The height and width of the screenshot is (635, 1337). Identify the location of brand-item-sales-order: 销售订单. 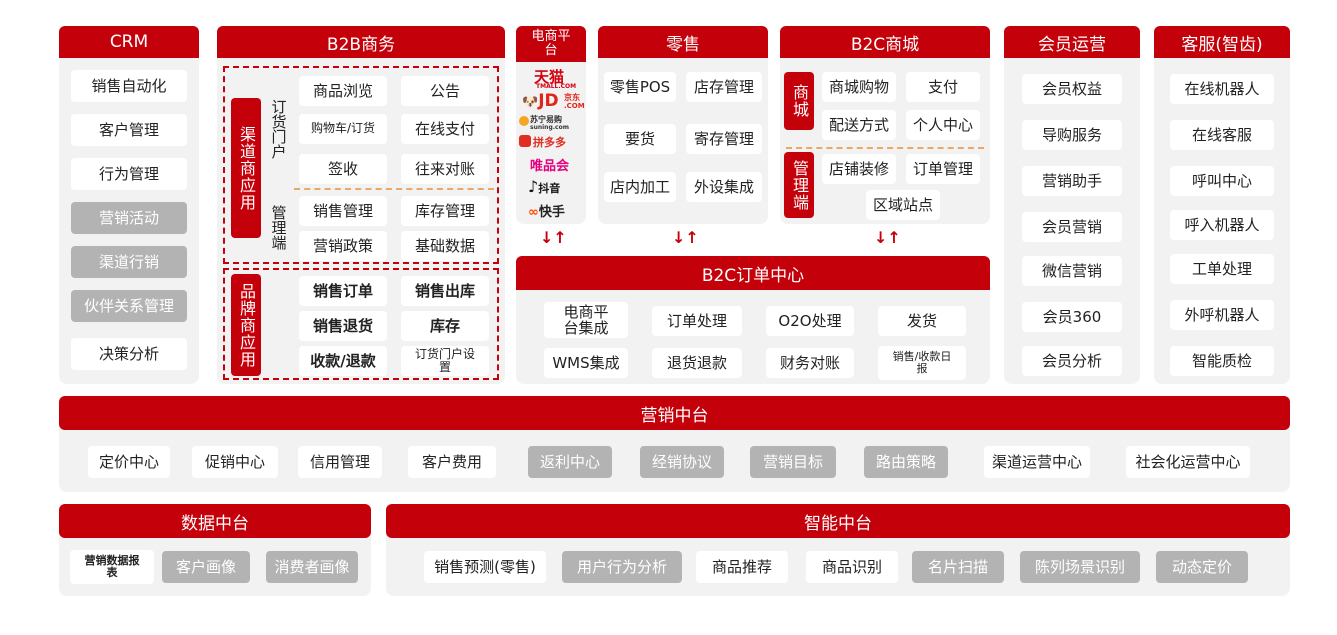
(343, 291).